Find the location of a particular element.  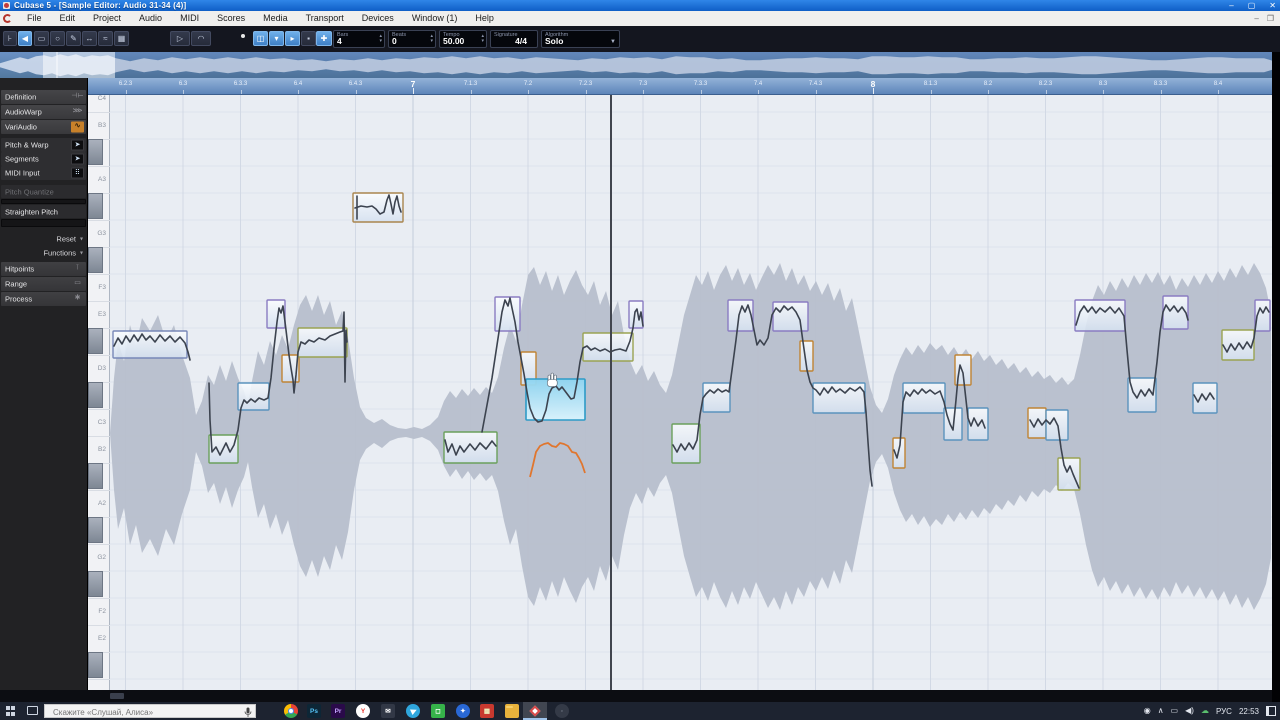

hitpoints-icon: ⊺ is located at coordinates (77, 269).